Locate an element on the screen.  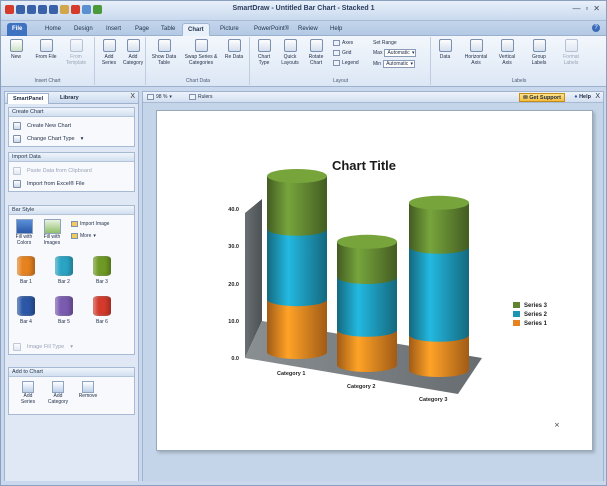
legend-label: Series 1 is located at coordinates (536, 324).